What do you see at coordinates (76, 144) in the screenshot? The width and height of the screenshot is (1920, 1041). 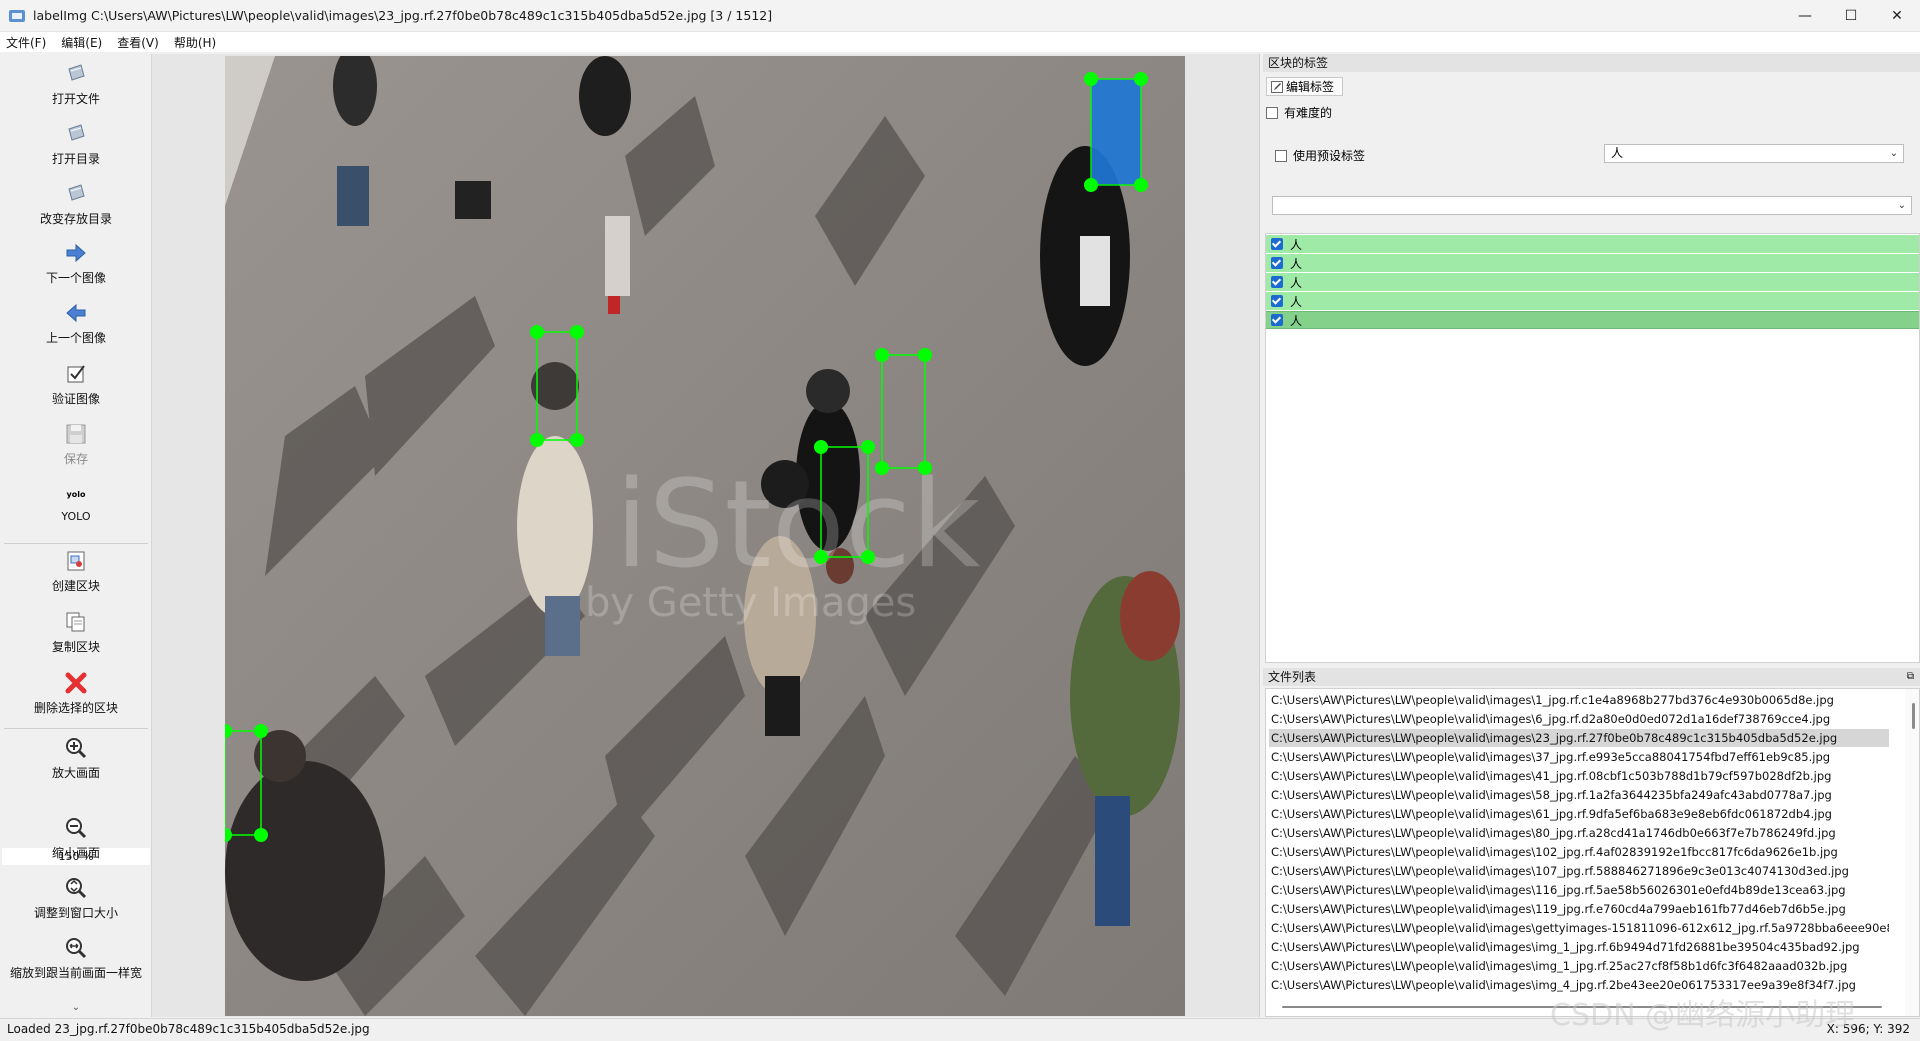 I see `open-dir-button: 打开目录` at bounding box center [76, 144].